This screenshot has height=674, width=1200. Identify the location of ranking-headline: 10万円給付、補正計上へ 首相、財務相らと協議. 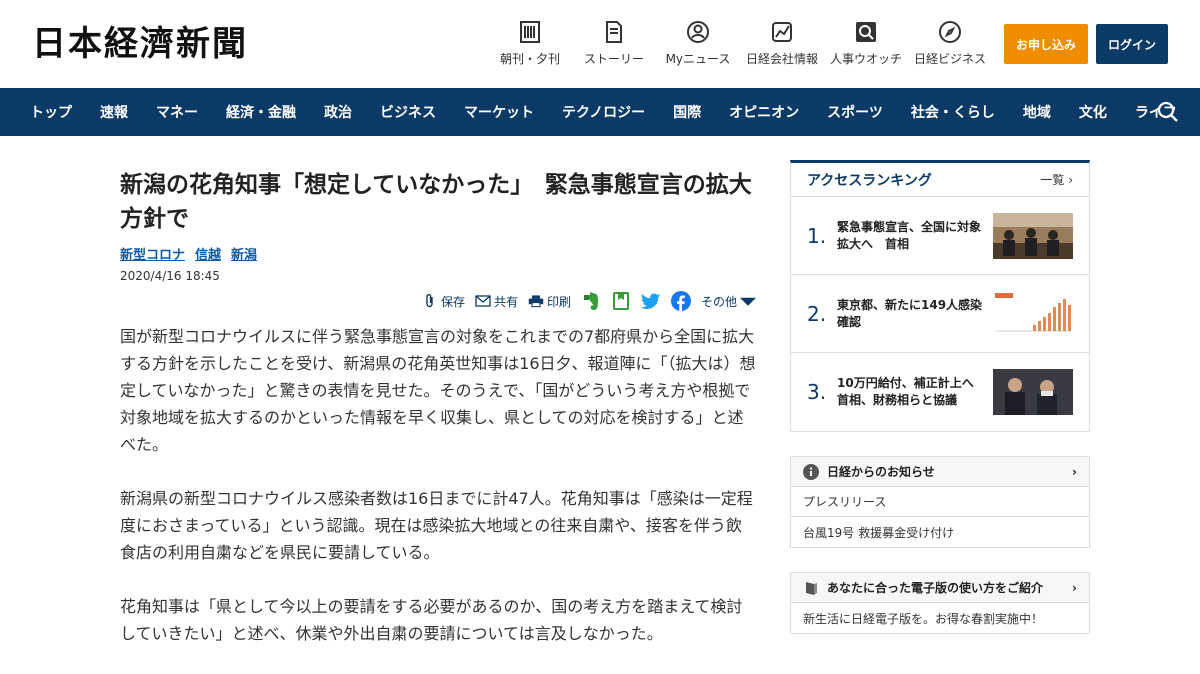
(911, 391).